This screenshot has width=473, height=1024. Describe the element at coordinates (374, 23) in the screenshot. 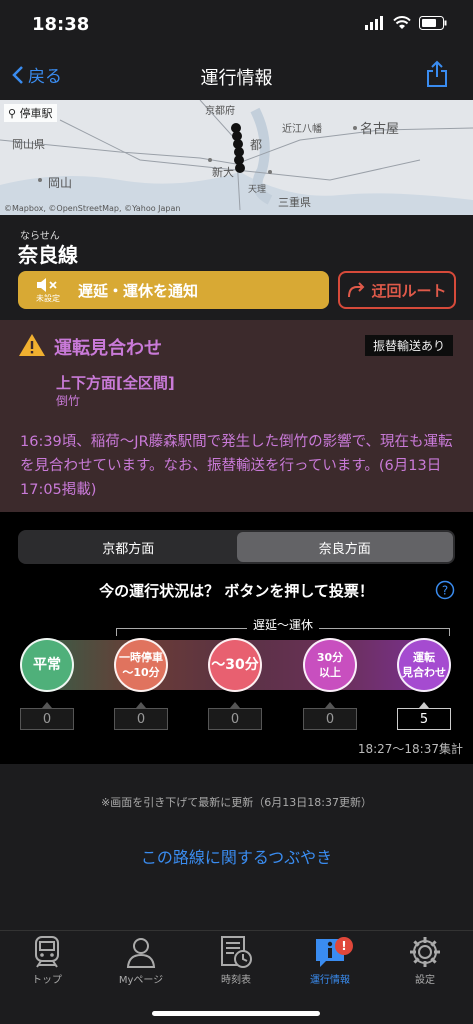

I see `signal-icon` at that location.